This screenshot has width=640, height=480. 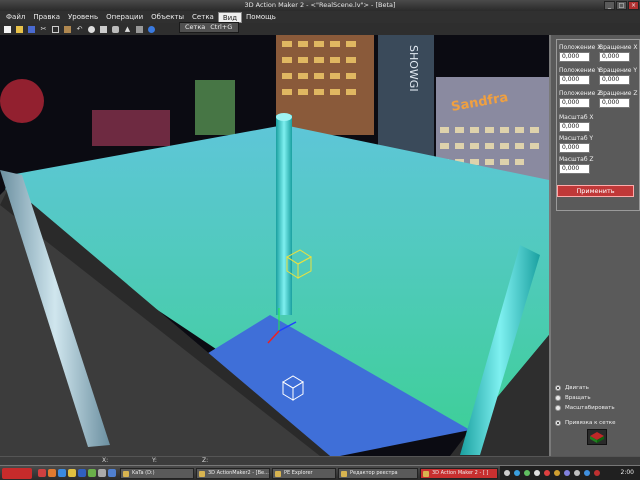 I want to click on move-radio, so click(x=558, y=388).